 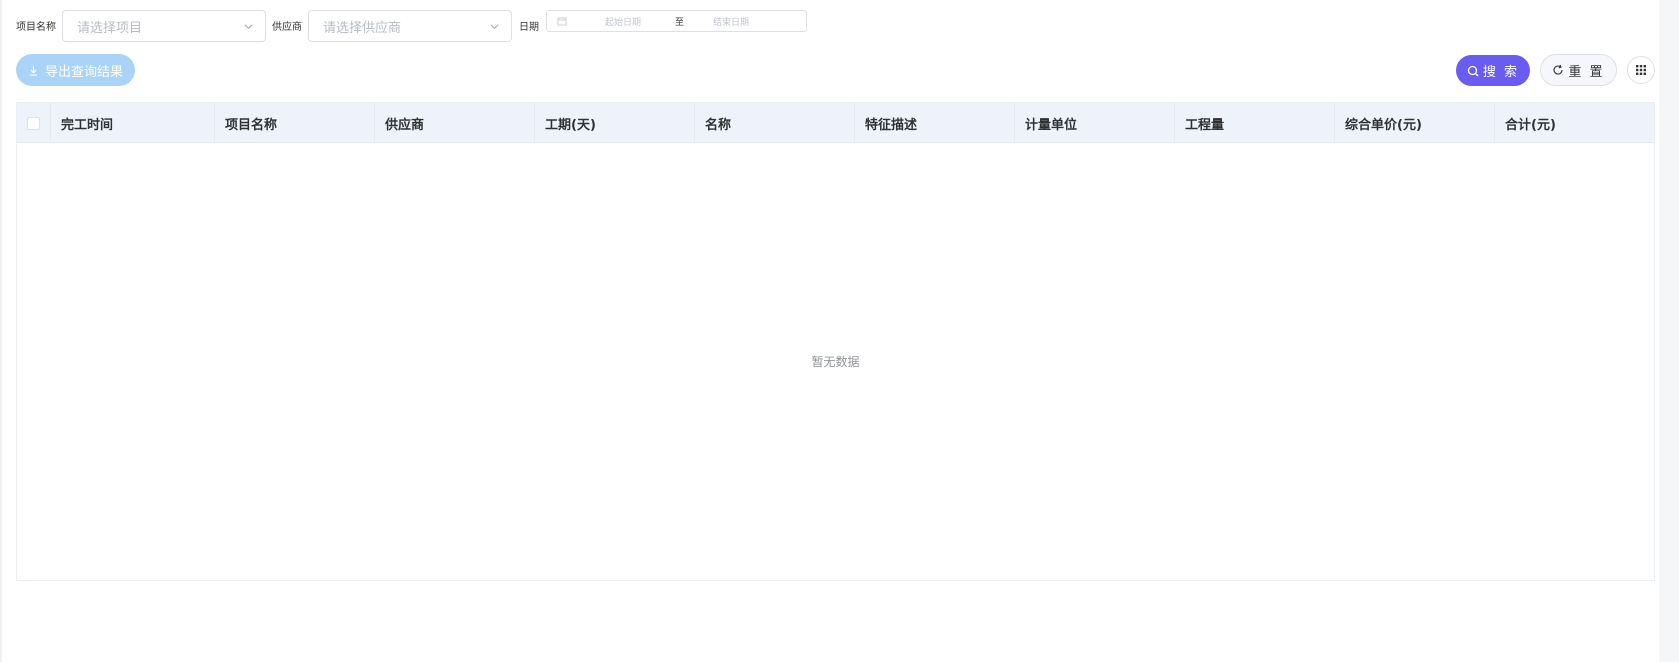 I want to click on date-start-input: 起始日期, so click(x=623, y=21).